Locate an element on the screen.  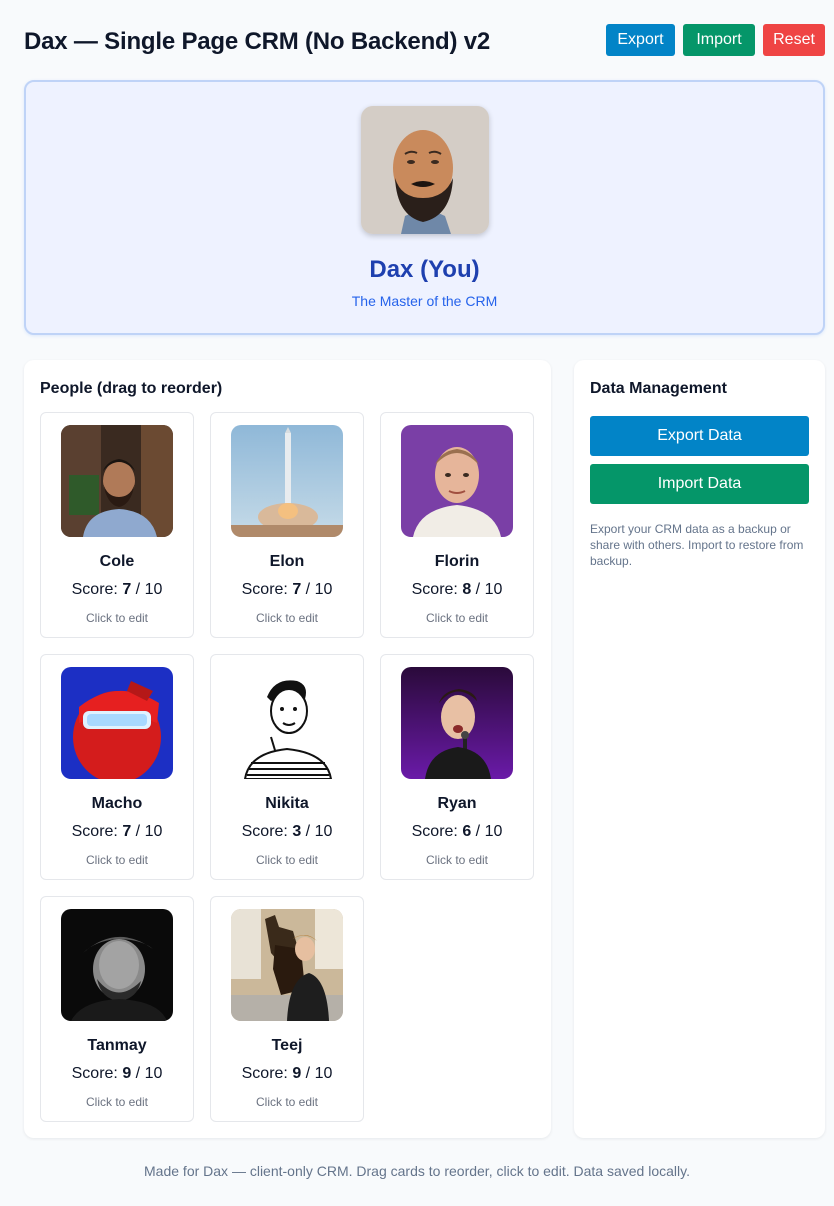
header-actions: Export Import Reset is located at coordinates (715, 40).